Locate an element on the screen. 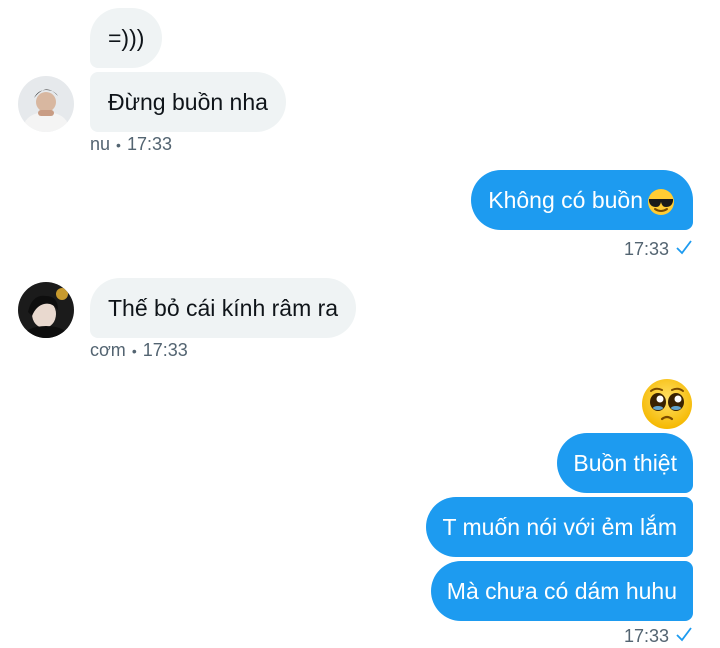 This screenshot has width=720, height=648. message-bubble-incoming: Thế bỏ cái kính râm ra is located at coordinates (223, 308).